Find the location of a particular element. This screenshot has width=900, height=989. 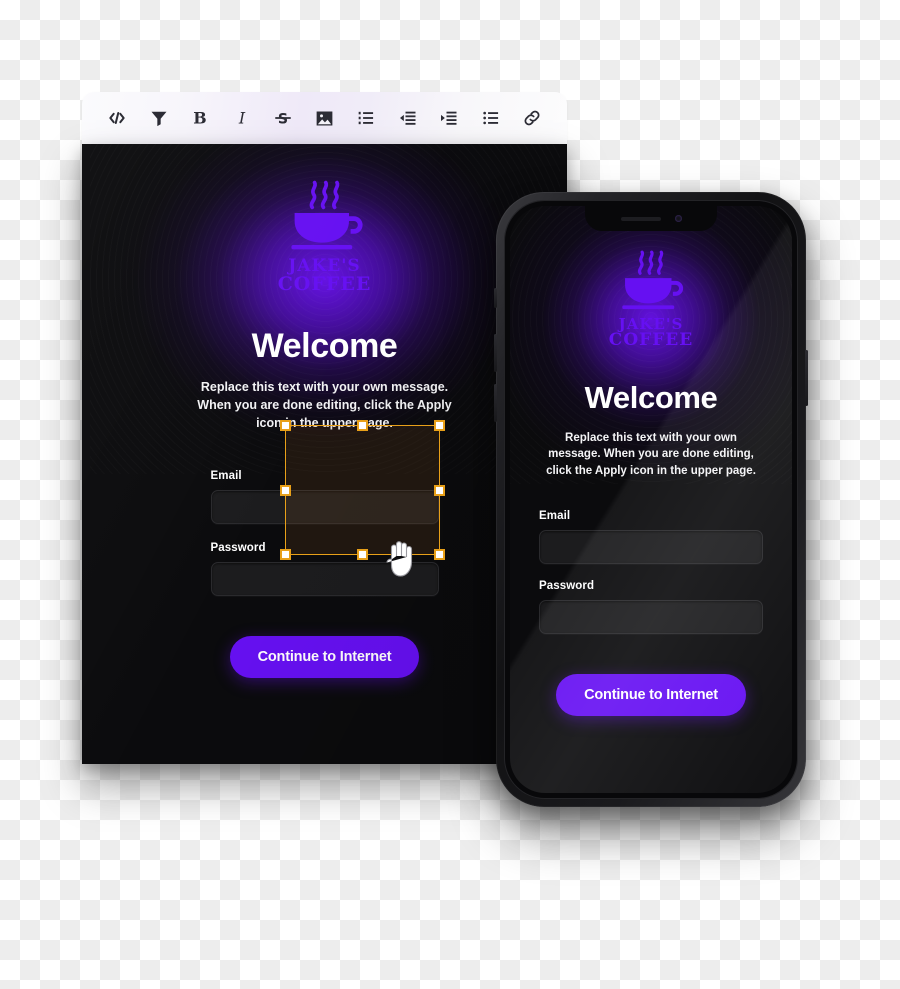

coffee-cup-icon is located at coordinates (326, 215).